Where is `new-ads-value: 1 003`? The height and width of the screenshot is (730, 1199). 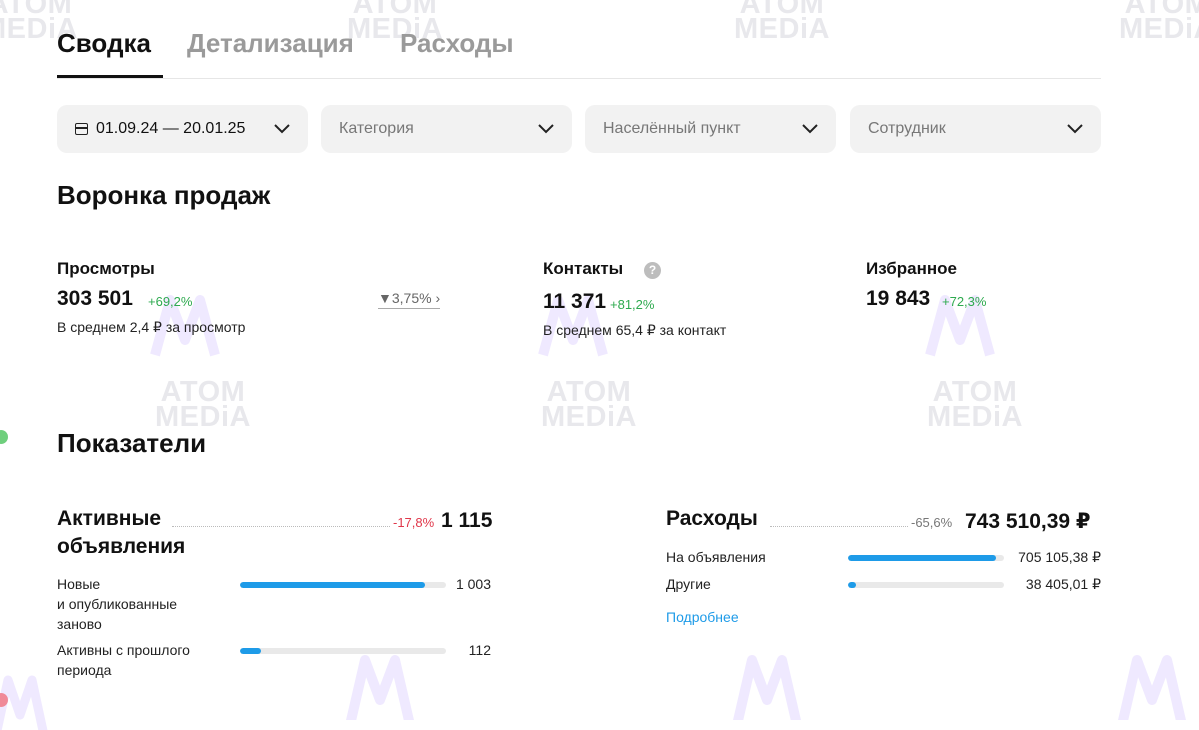 new-ads-value: 1 003 is located at coordinates (473, 584).